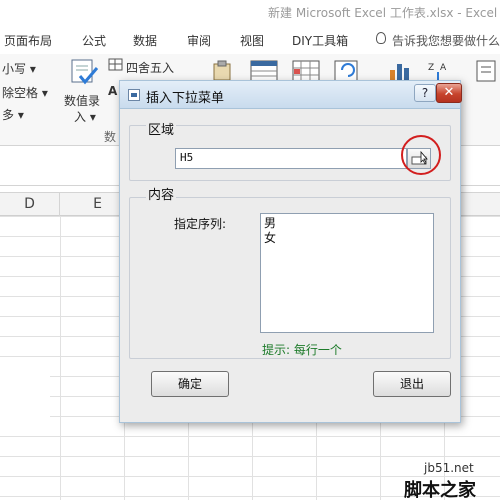 This screenshot has width=500, height=500. I want to click on range-group-label: 区域, so click(161, 128).